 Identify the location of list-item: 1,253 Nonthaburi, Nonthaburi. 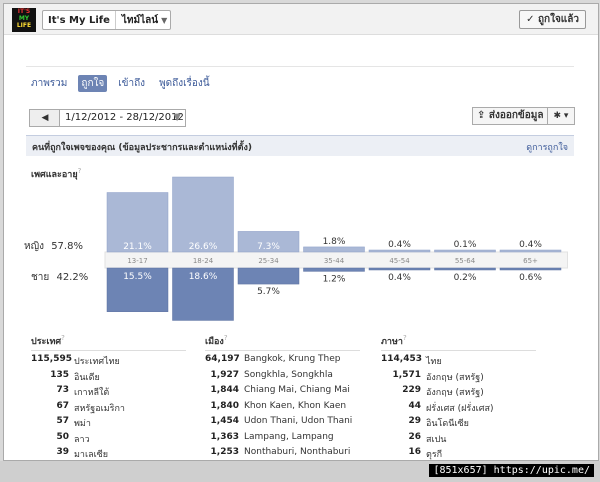
(282, 453).